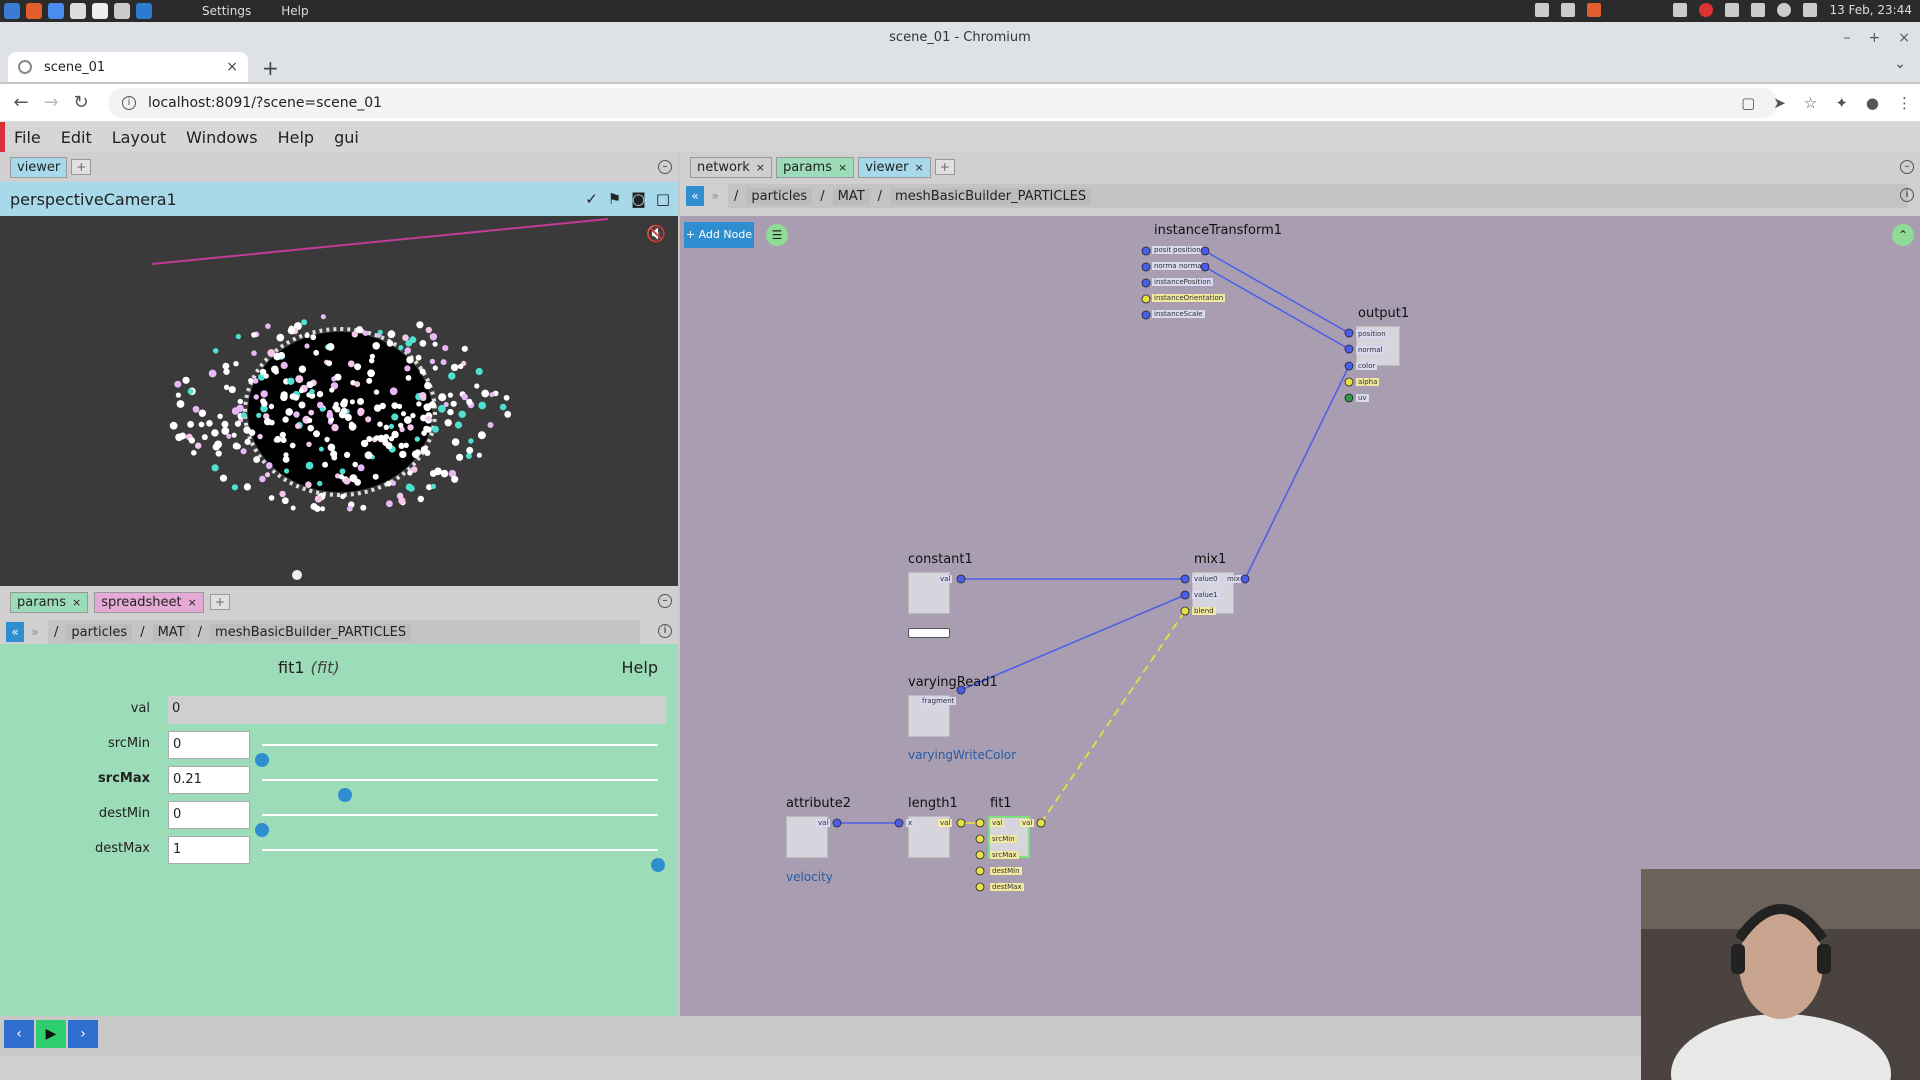  Describe the element at coordinates (1210, 559) in the screenshot. I see `node-label: mix1` at that location.